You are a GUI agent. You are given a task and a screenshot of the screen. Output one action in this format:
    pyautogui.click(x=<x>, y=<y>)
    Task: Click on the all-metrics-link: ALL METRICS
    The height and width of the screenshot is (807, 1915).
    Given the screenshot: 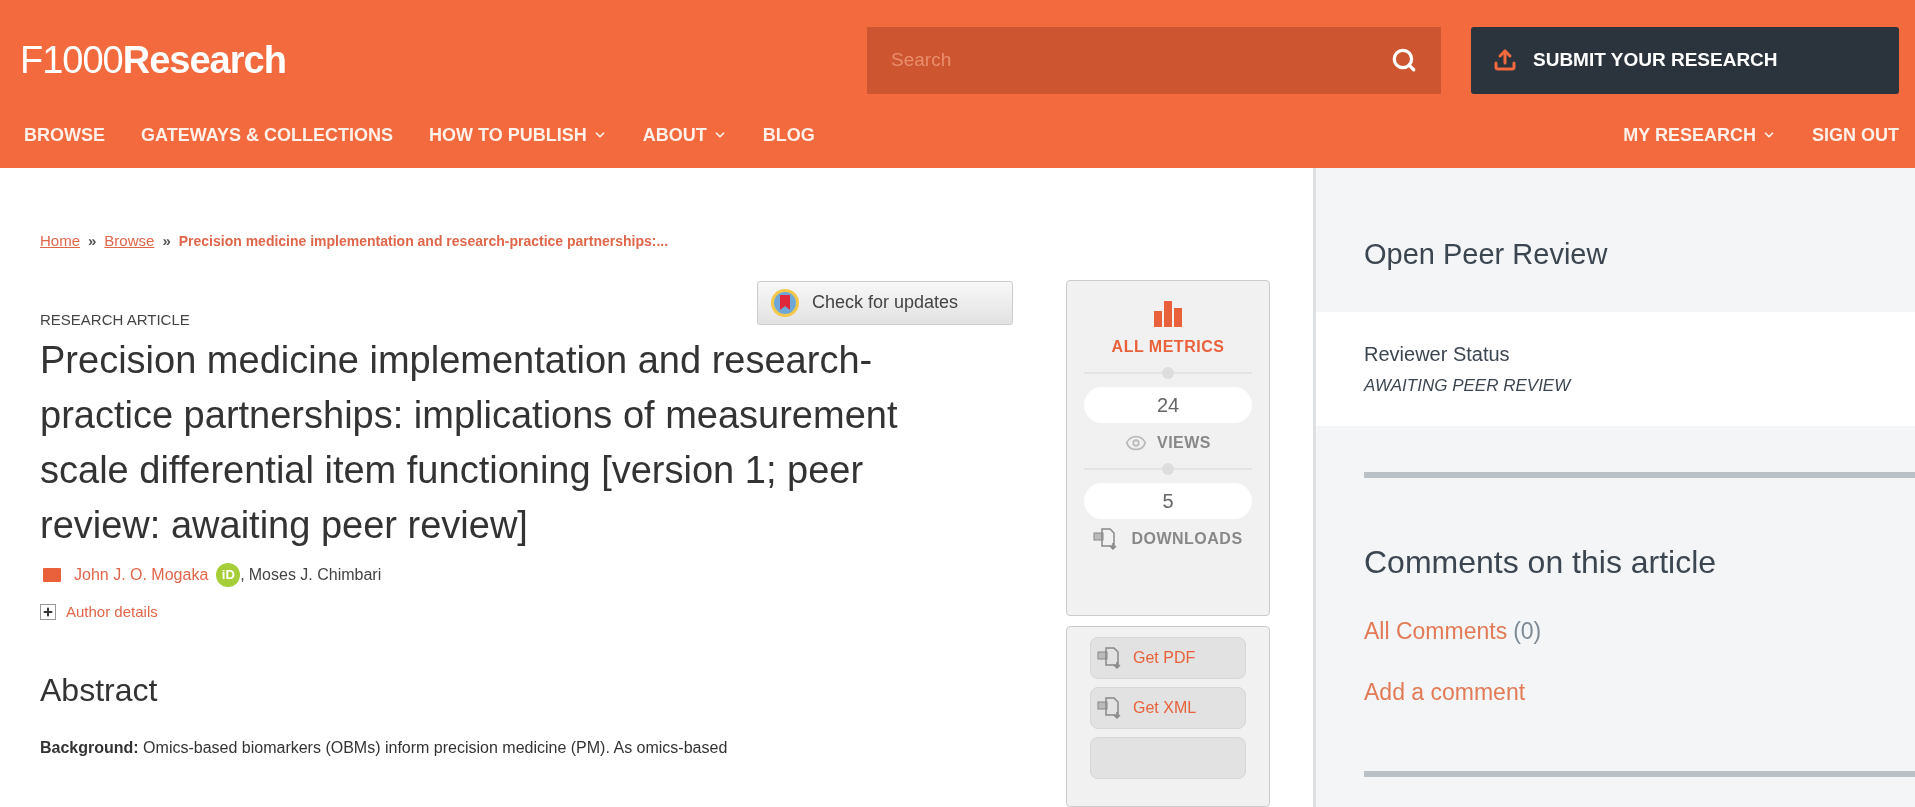 What is the action you would take?
    pyautogui.click(x=1168, y=347)
    